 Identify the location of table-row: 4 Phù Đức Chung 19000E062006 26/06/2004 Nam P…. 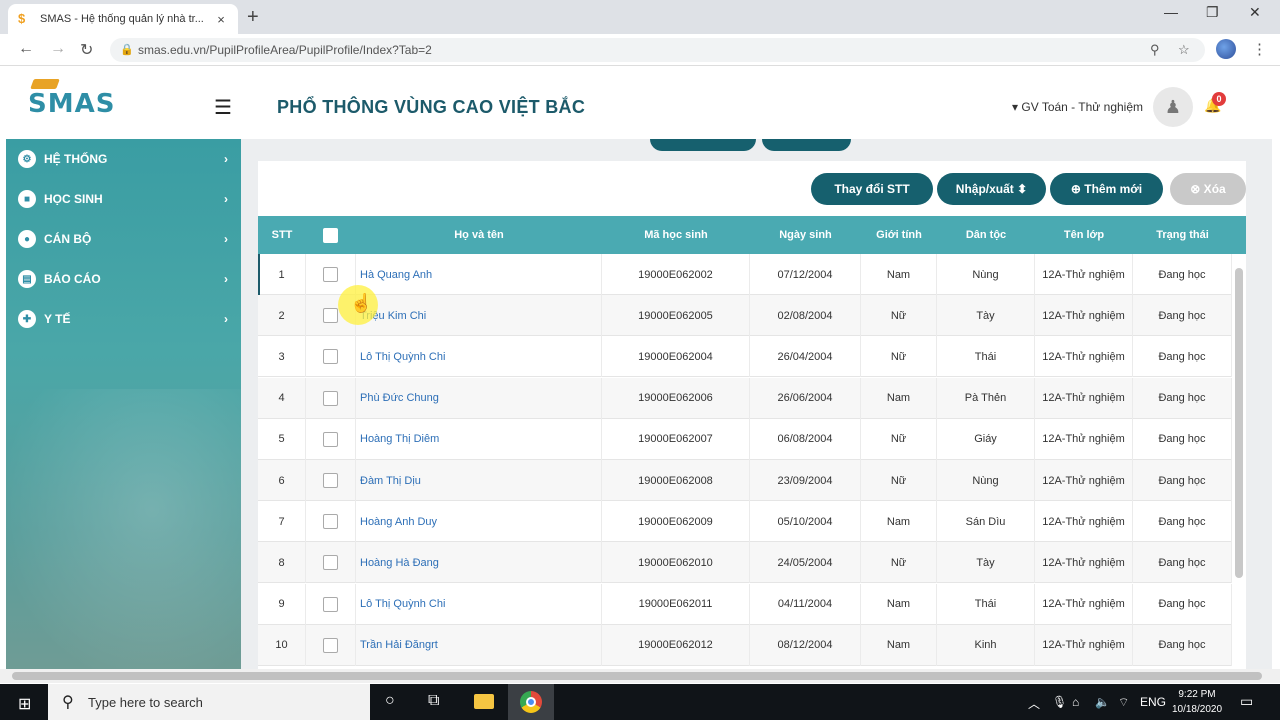
(745, 398).